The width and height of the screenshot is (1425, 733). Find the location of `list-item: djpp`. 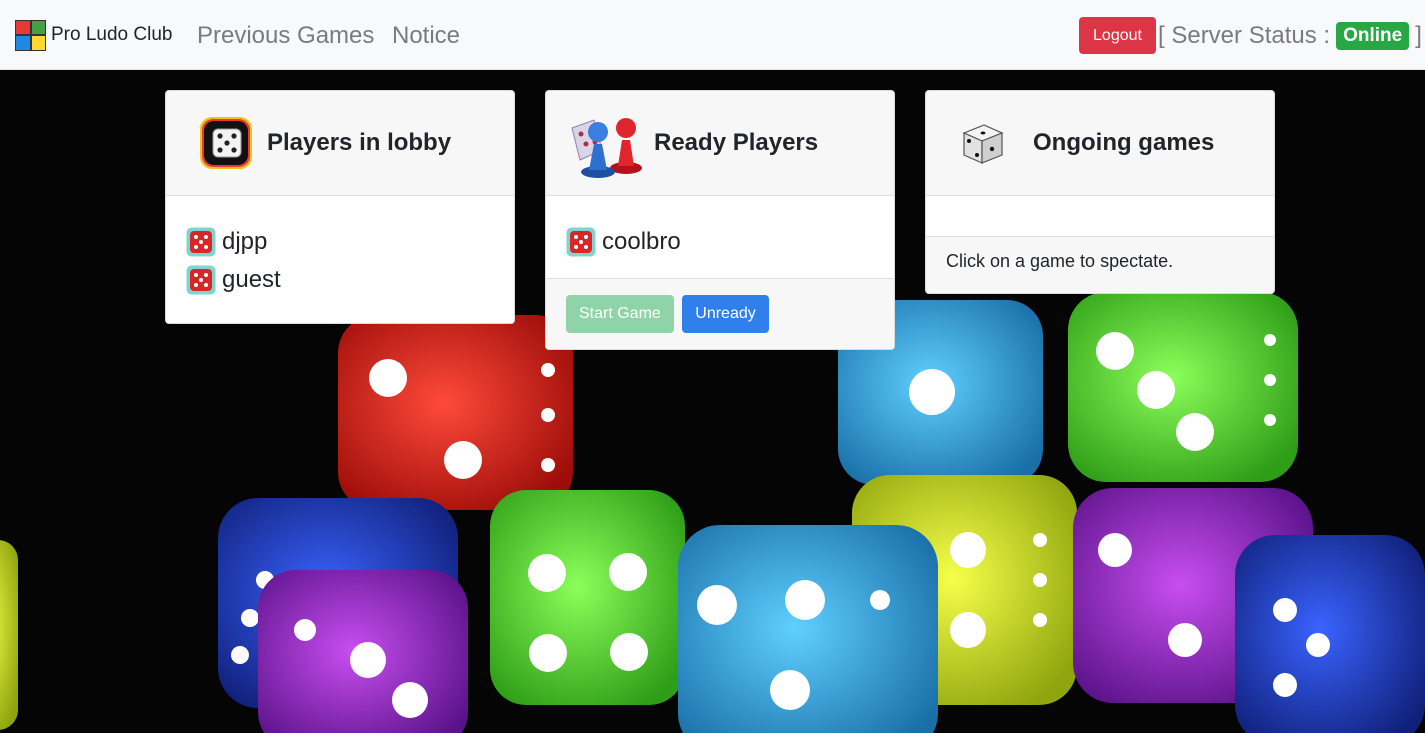

list-item: djpp is located at coordinates (340, 242).